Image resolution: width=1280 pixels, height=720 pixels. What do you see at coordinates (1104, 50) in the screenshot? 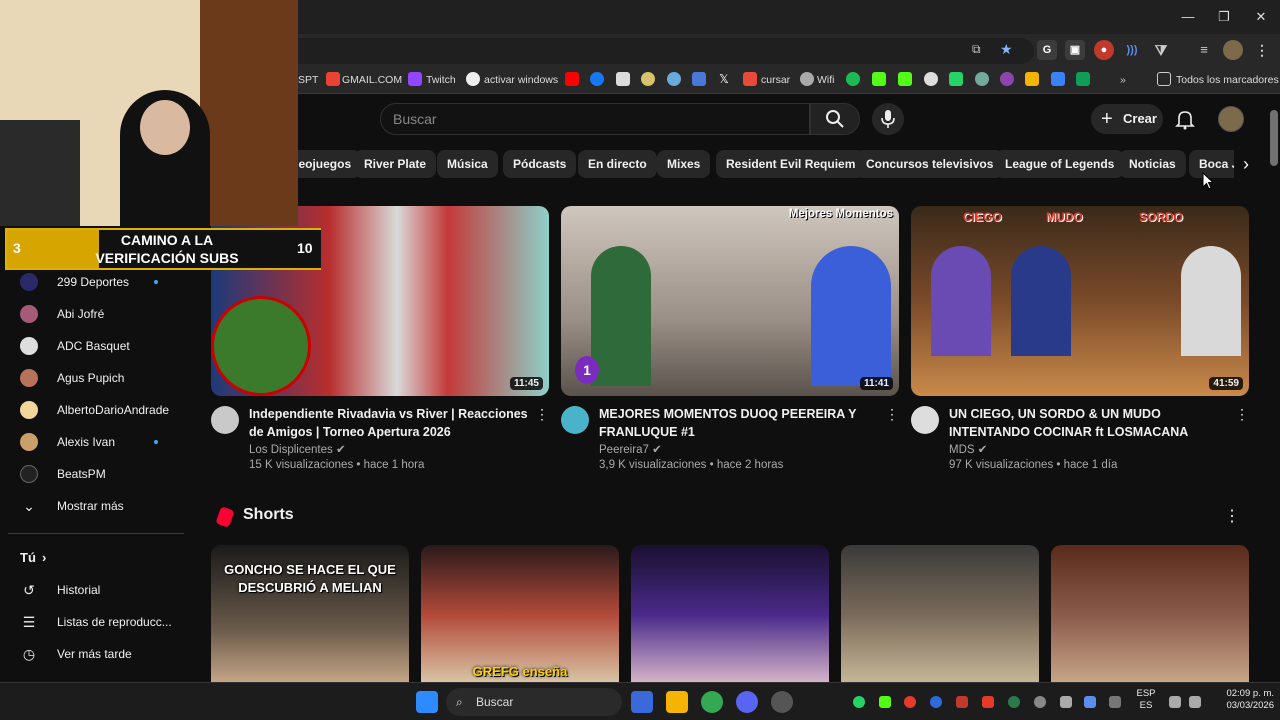
I see `extension-shield-icon: ●` at bounding box center [1104, 50].